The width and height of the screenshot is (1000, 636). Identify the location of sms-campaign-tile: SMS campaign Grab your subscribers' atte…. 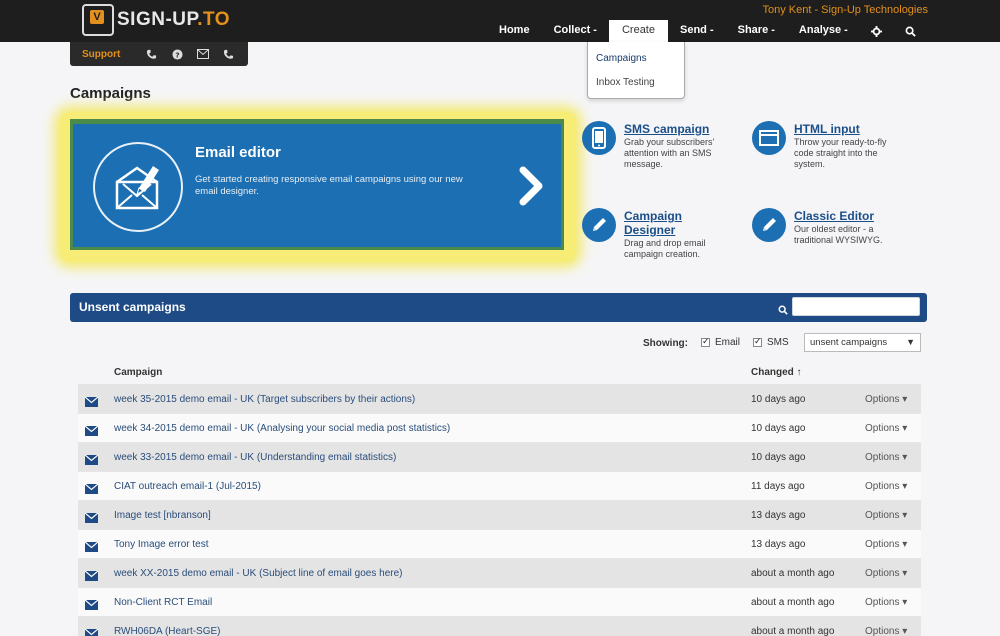
(664, 153).